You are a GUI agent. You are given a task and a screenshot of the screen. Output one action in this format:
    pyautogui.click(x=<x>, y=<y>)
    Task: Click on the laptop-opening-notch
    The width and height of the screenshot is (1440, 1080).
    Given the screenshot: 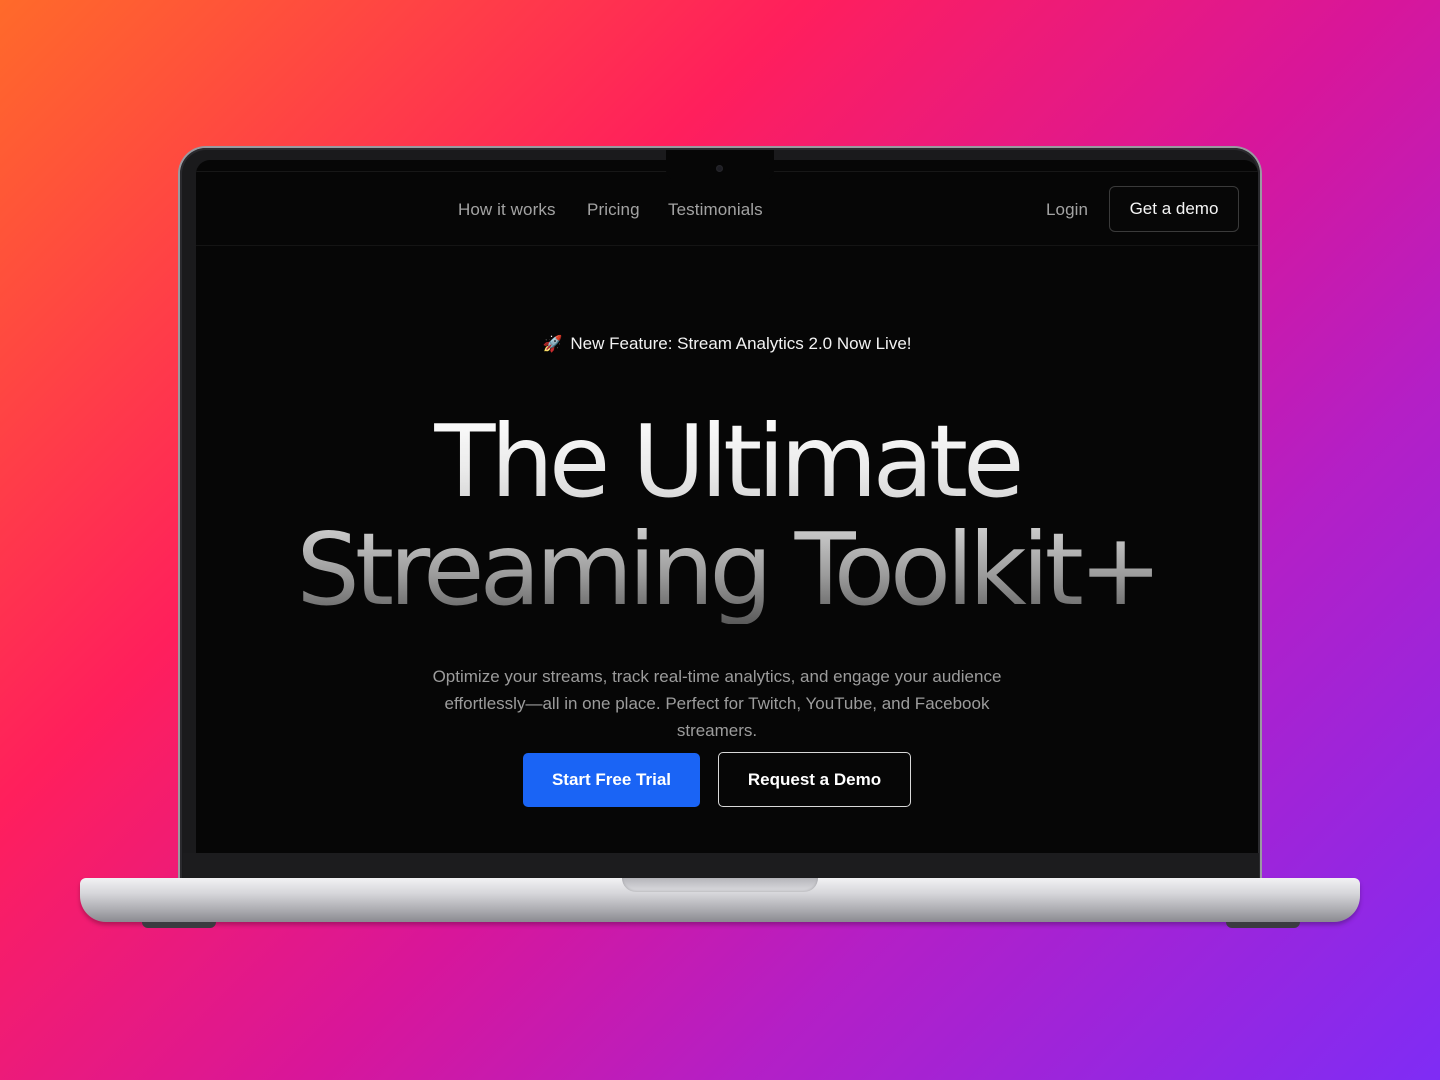 What is the action you would take?
    pyautogui.click(x=720, y=885)
    